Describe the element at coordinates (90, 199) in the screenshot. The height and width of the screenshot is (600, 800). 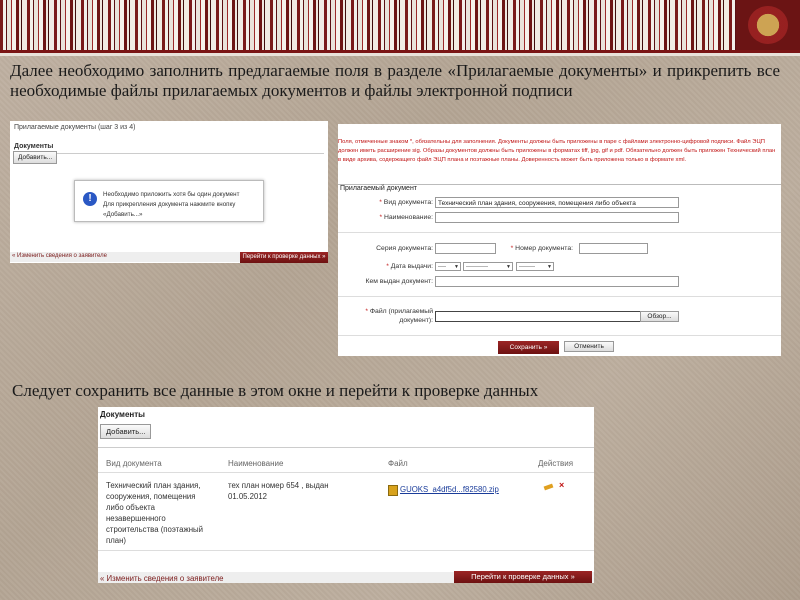
I see `info-icon: !` at that location.